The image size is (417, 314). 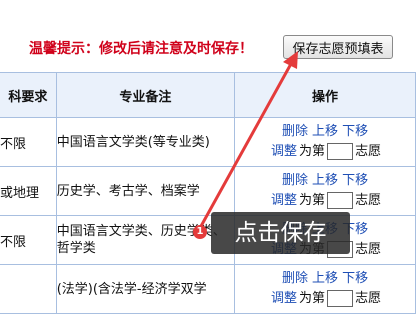 What do you see at coordinates (338, 47) in the screenshot?
I see `save-preference-form-button: 保存志愿预填表` at bounding box center [338, 47].